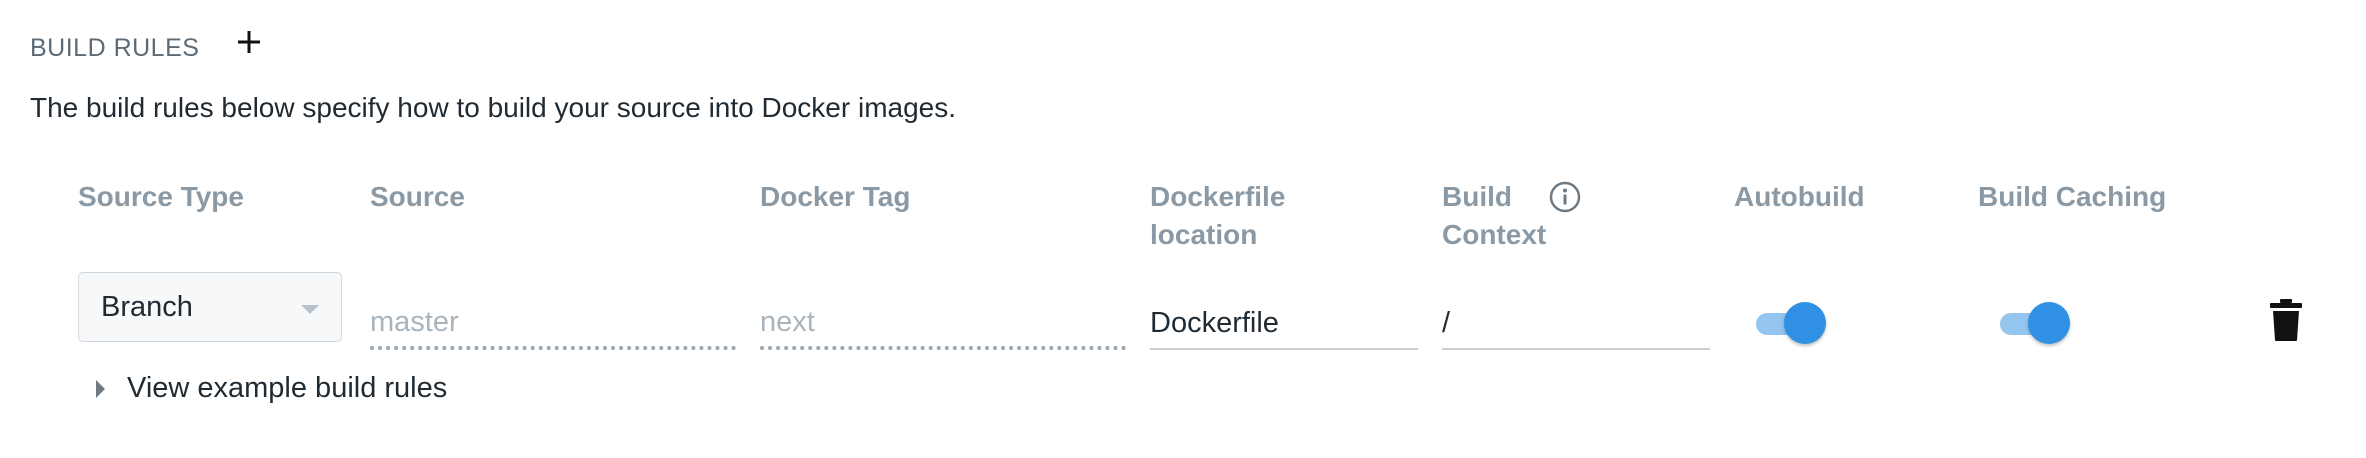 This screenshot has height=458, width=2366. Describe the element at coordinates (1218, 196) in the screenshot. I see `column-header-dockerfile-location-line1: Dockerfile` at that location.